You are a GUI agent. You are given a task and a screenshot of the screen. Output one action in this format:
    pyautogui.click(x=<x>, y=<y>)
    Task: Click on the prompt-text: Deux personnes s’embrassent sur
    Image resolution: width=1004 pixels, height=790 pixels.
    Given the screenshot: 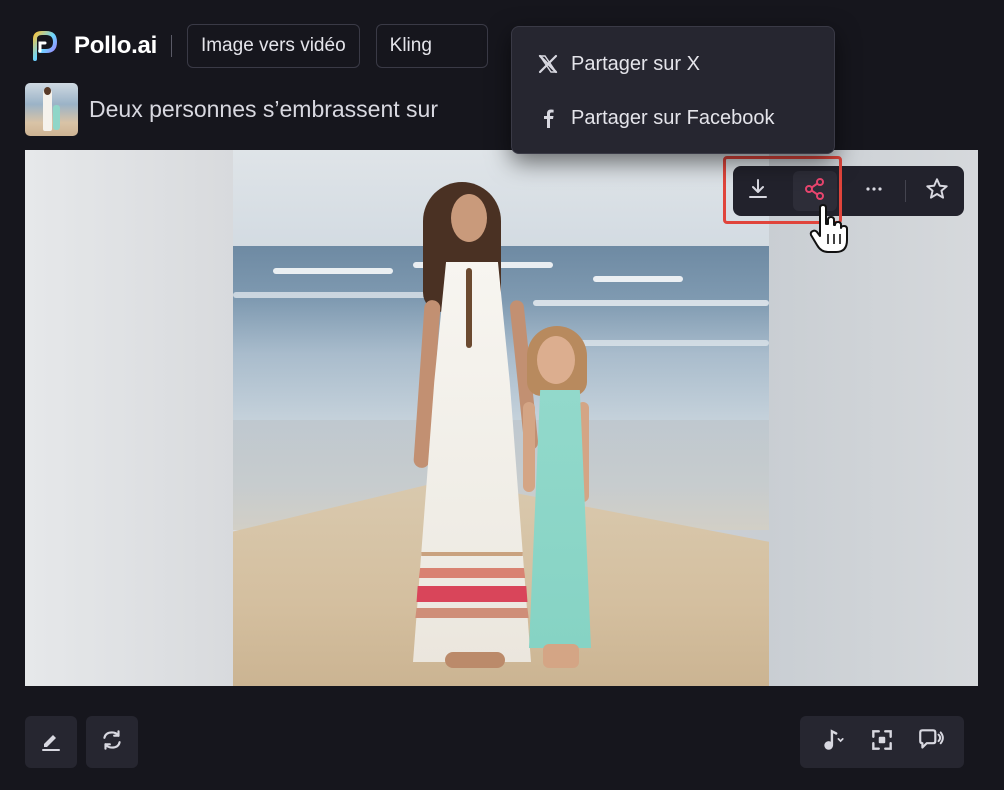 What is the action you would take?
    pyautogui.click(x=263, y=108)
    